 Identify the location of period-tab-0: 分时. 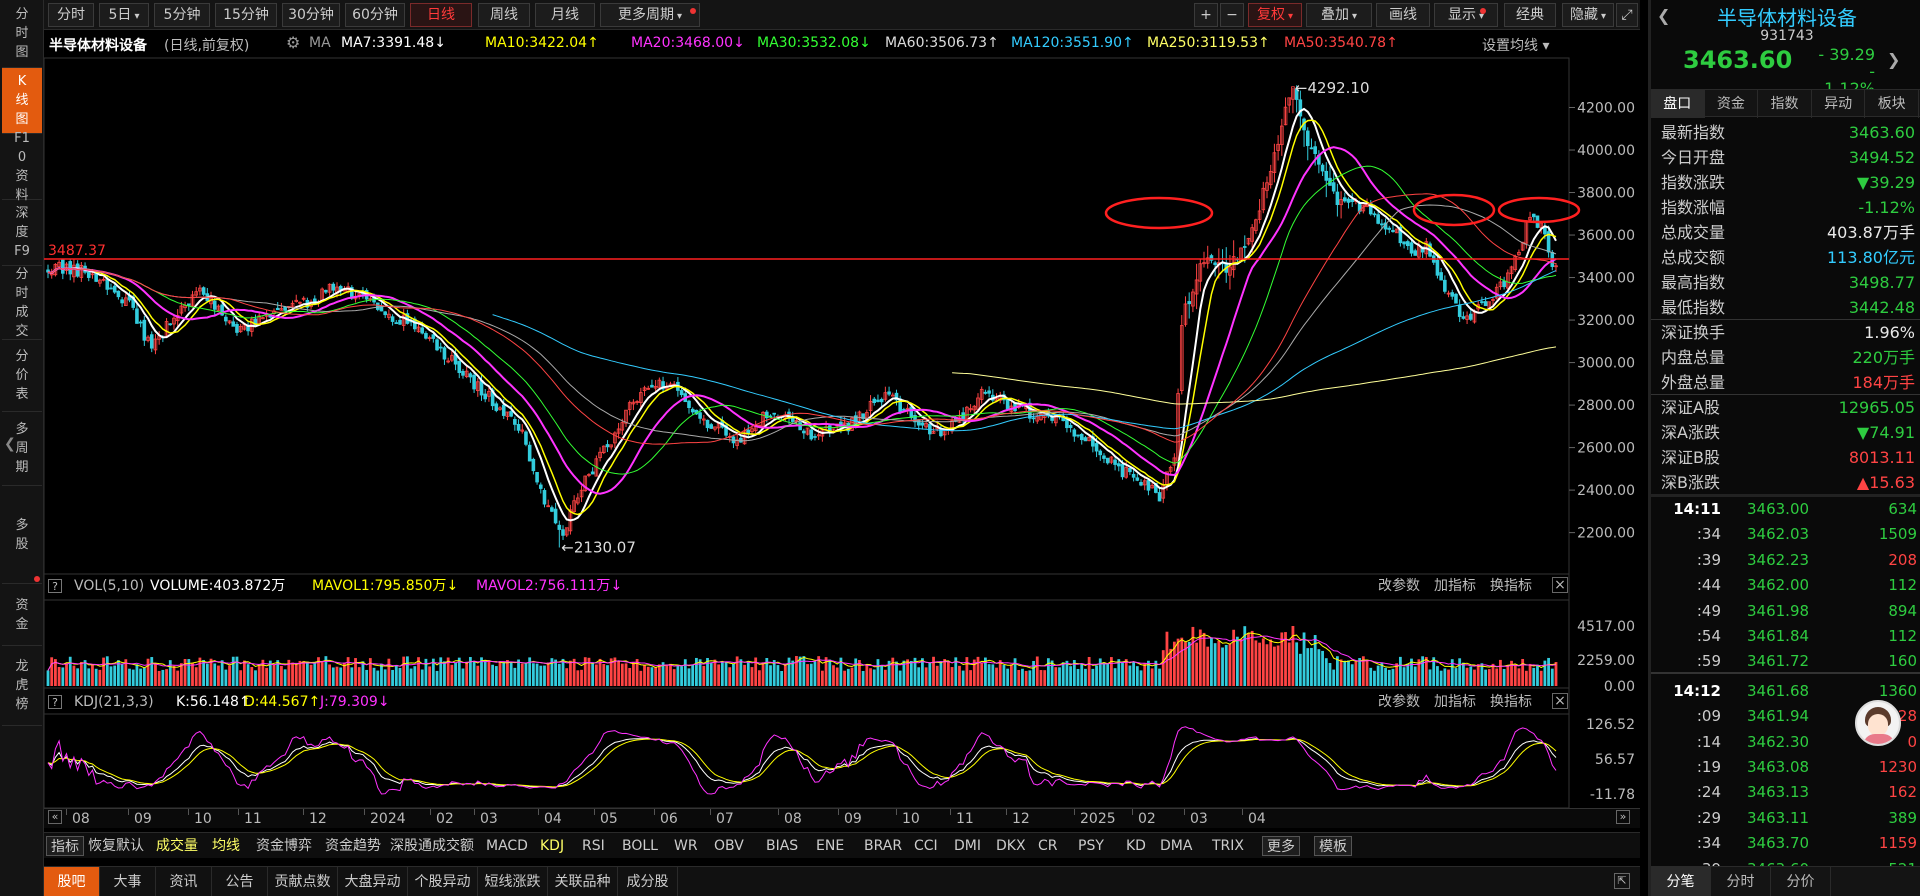
(71, 15).